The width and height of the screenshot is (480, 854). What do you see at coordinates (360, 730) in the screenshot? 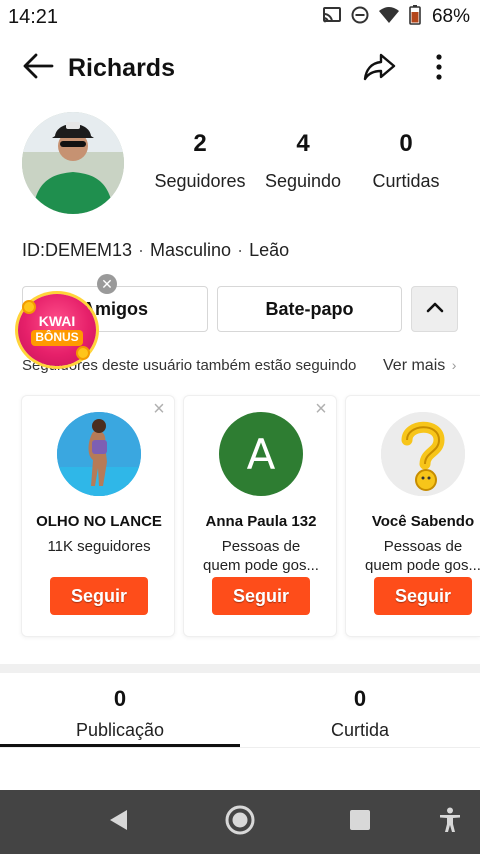
I see `liked-label: Curtida` at bounding box center [360, 730].